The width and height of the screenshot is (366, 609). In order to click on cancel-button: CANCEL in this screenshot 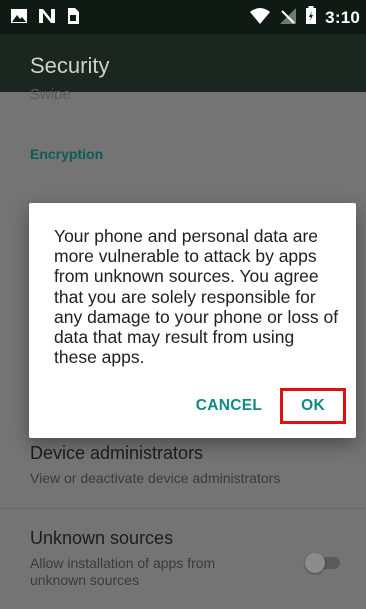, I will do `click(229, 406)`.